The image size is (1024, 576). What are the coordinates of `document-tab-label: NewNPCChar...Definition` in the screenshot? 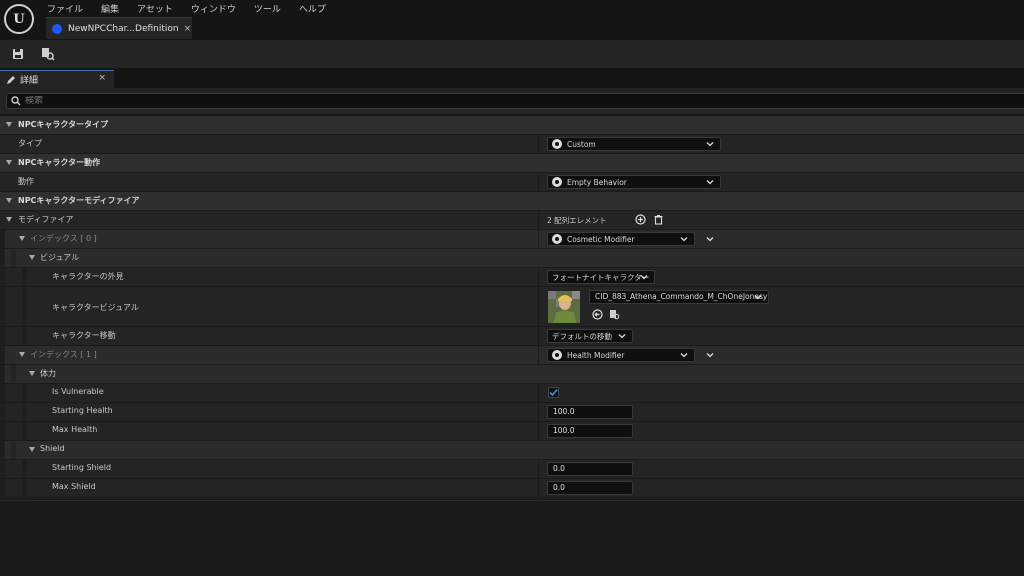 It's located at (123, 28).